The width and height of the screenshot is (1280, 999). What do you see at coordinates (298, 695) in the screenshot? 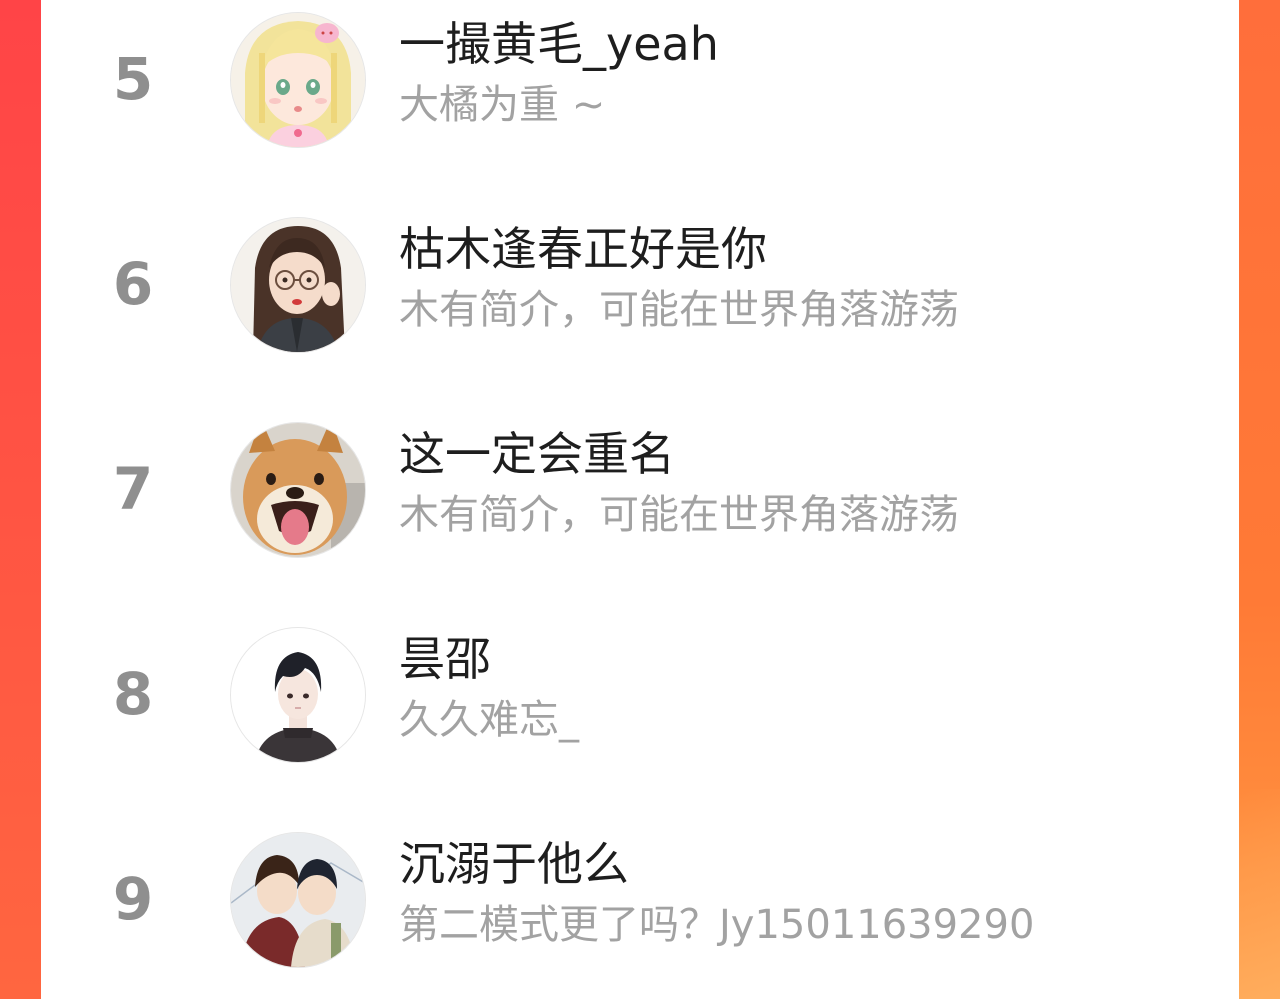
I see `anime-boy-black-hair-avatar` at bounding box center [298, 695].